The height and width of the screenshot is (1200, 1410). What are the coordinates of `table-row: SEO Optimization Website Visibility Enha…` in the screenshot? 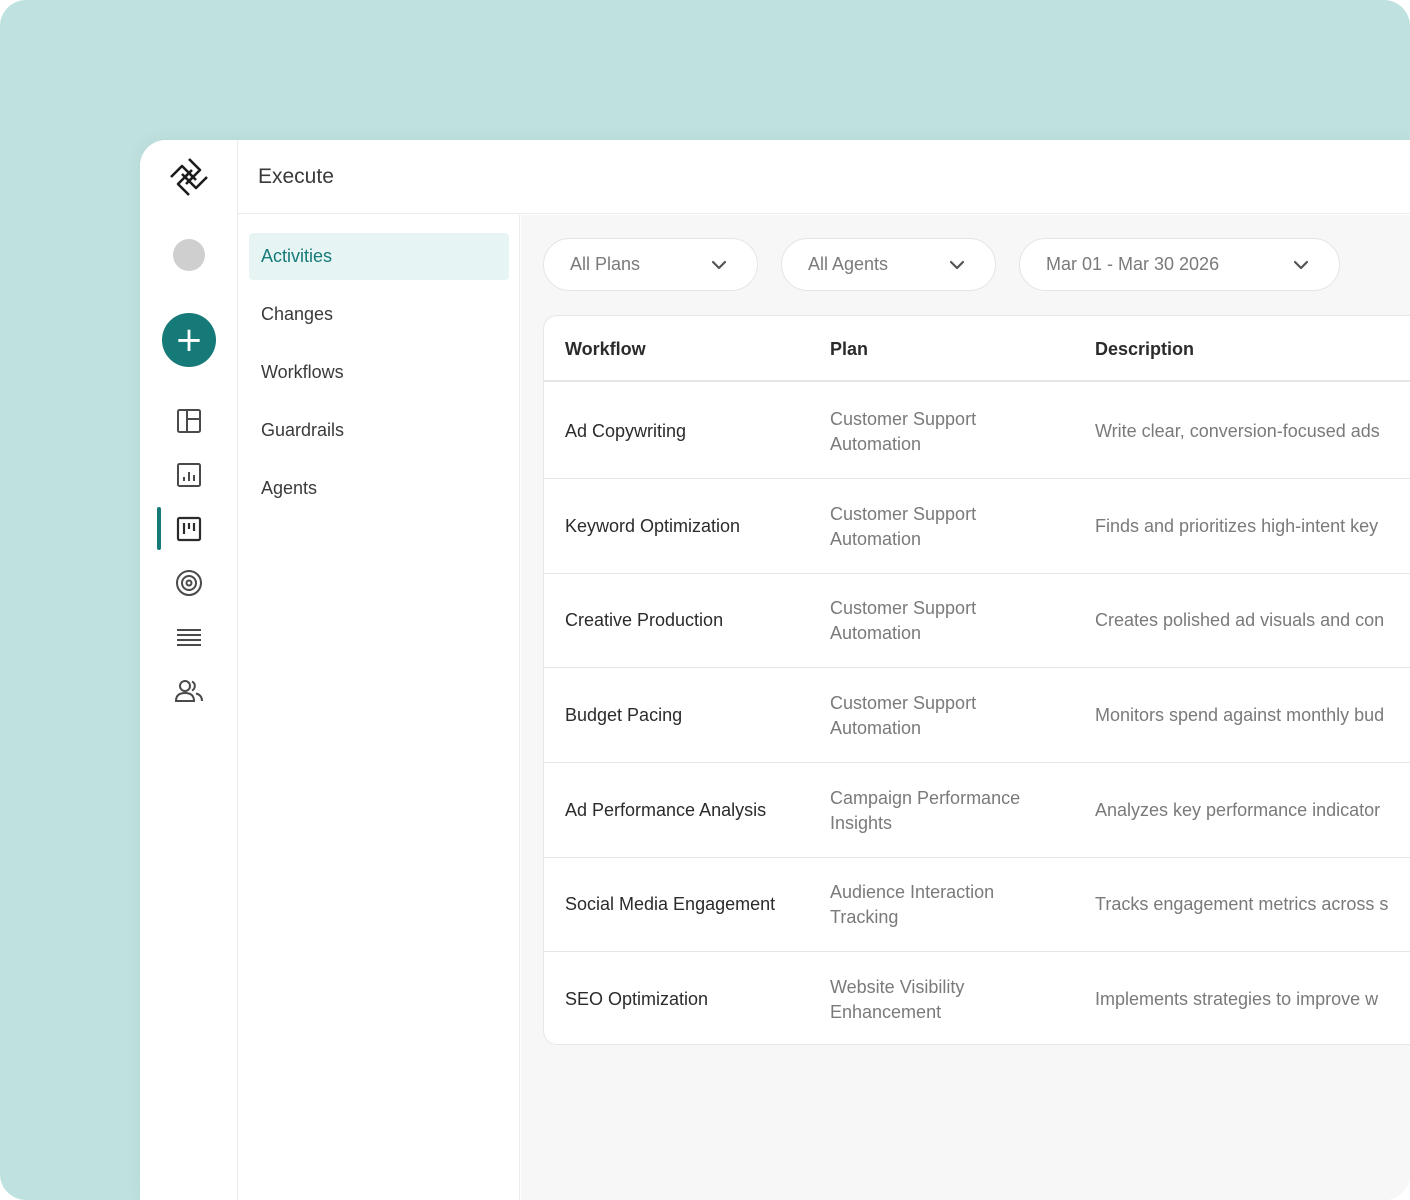 It's located at (977, 998).